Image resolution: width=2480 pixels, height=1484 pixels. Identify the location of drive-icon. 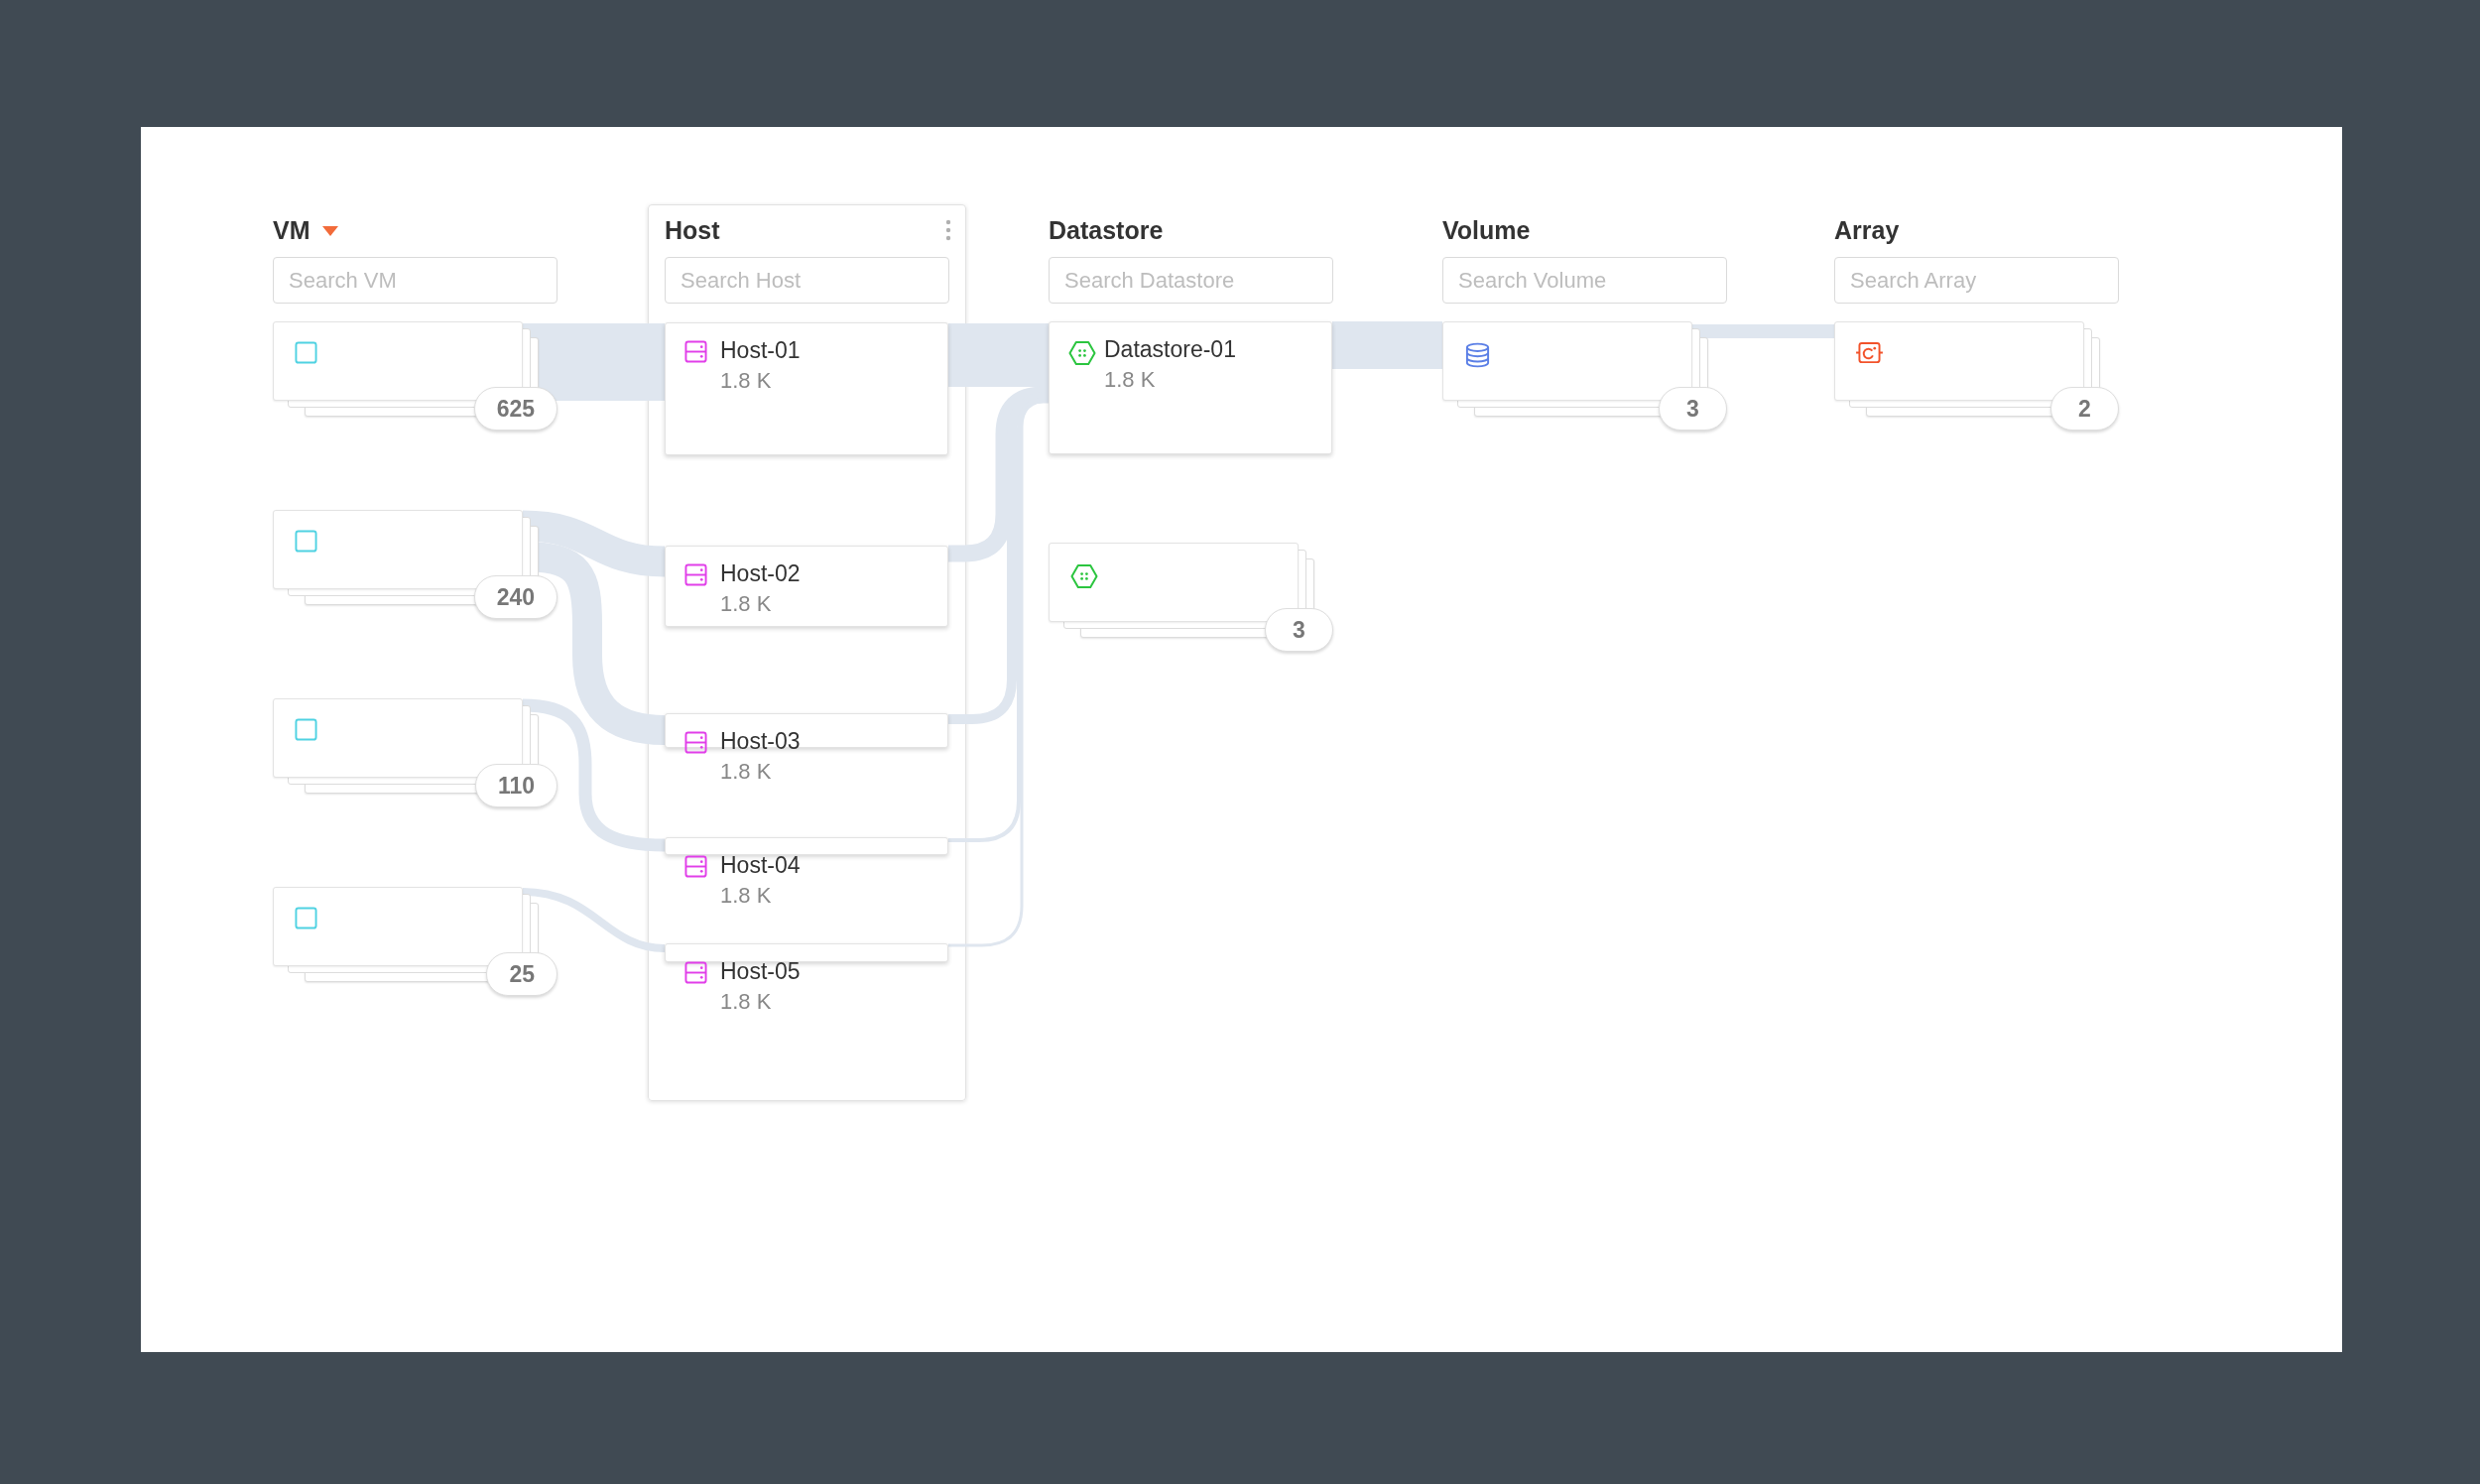
(1869, 352).